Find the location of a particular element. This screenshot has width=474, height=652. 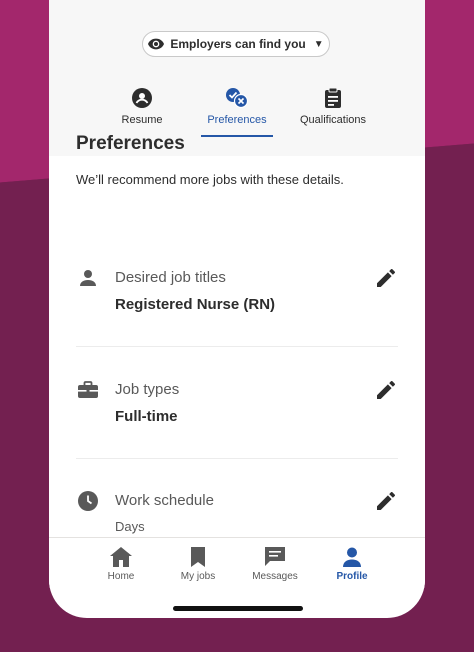

active-tab-indicator is located at coordinates (237, 136).